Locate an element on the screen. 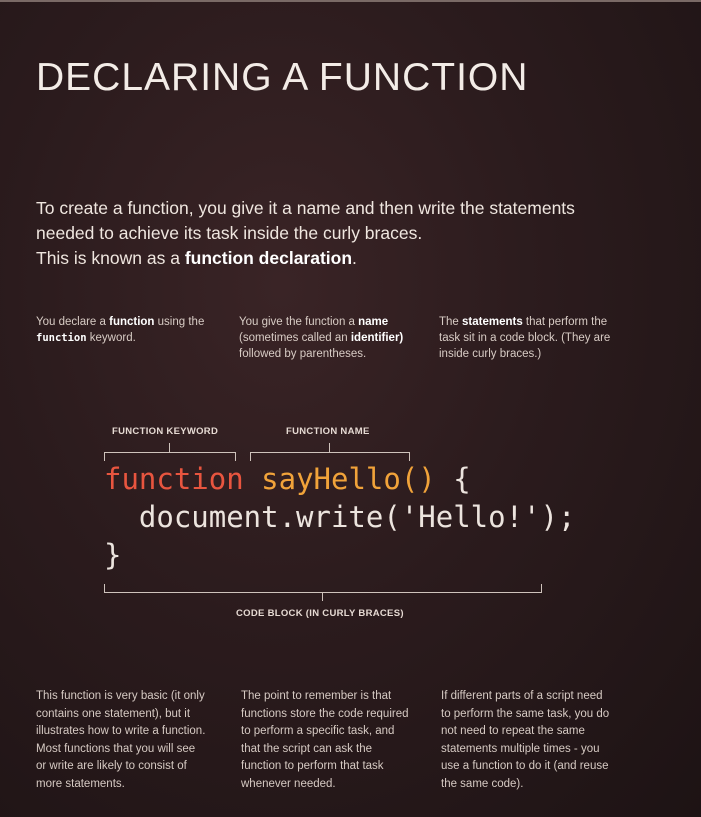  note-text: using the is located at coordinates (179, 322).